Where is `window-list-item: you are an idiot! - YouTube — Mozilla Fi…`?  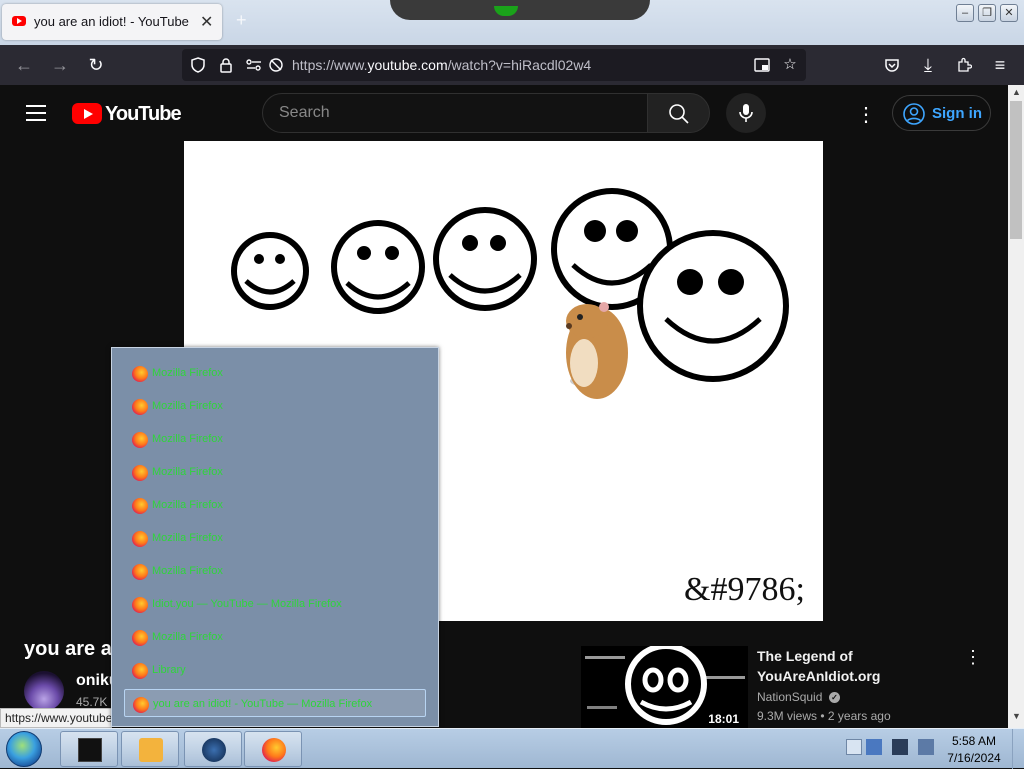 window-list-item: you are an idiot! - YouTube — Mozilla Fi… is located at coordinates (275, 703).